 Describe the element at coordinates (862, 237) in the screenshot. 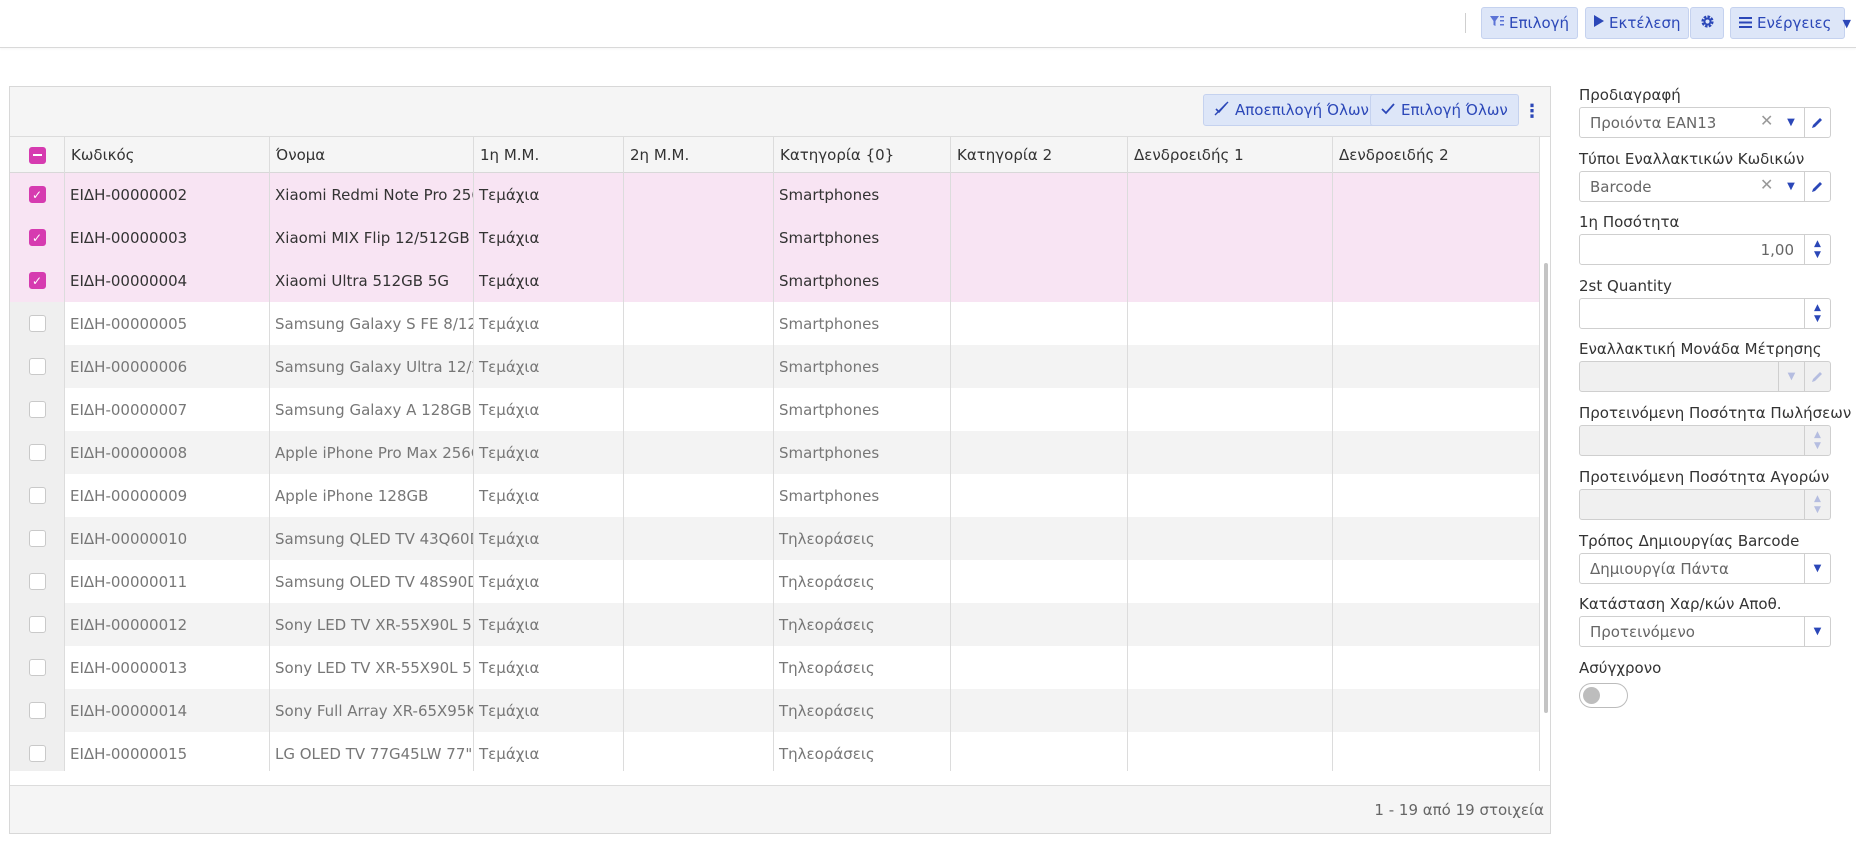

I see `cell-category: Smartphones` at that location.